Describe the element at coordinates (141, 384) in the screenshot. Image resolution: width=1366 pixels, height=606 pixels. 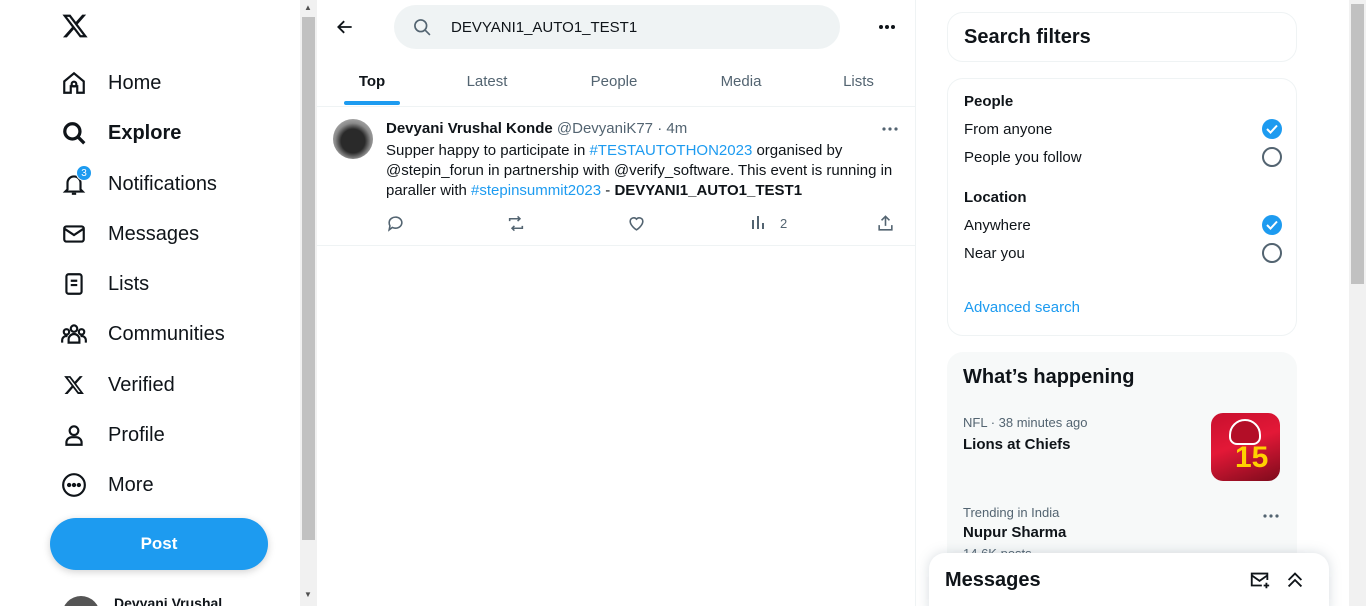
I see `nav-label: Verified` at that location.